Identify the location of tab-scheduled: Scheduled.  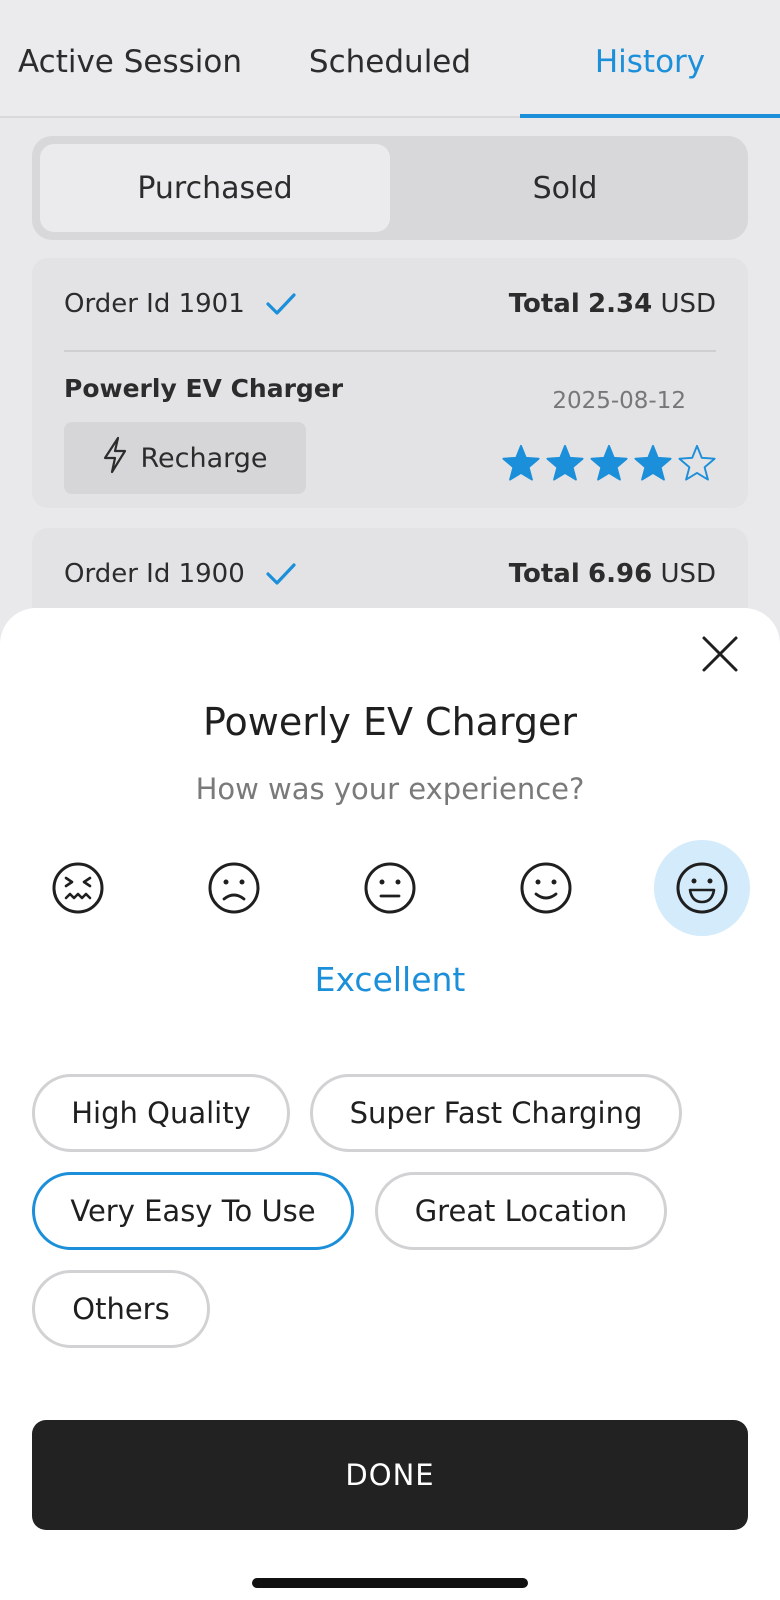
(390, 58).